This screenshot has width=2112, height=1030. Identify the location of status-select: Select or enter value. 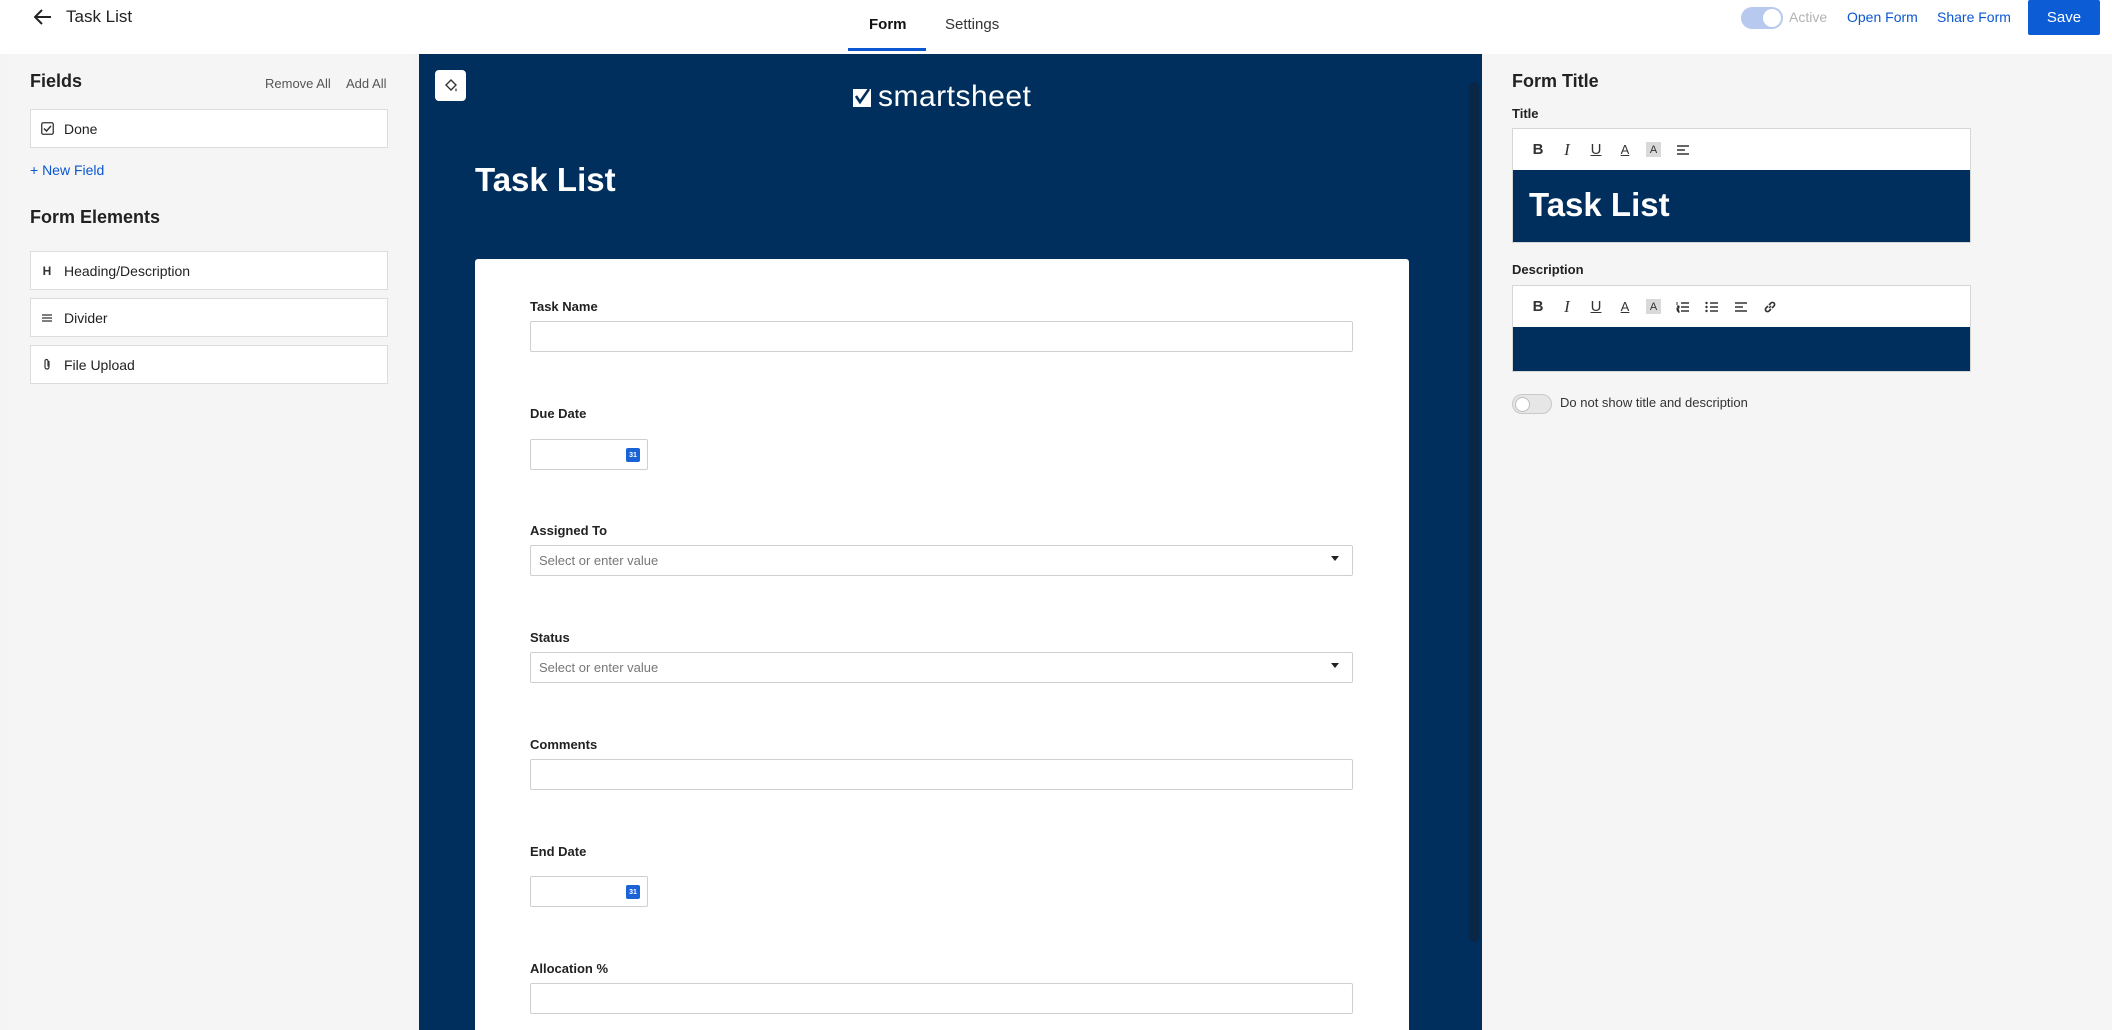
(941, 667).